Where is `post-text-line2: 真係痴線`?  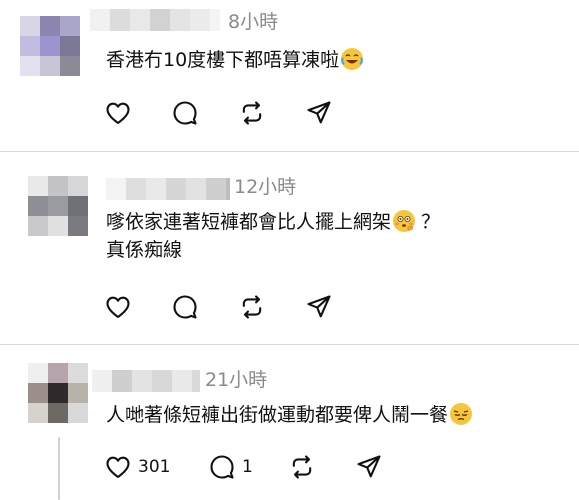 post-text-line2: 真係痴線 is located at coordinates (144, 250).